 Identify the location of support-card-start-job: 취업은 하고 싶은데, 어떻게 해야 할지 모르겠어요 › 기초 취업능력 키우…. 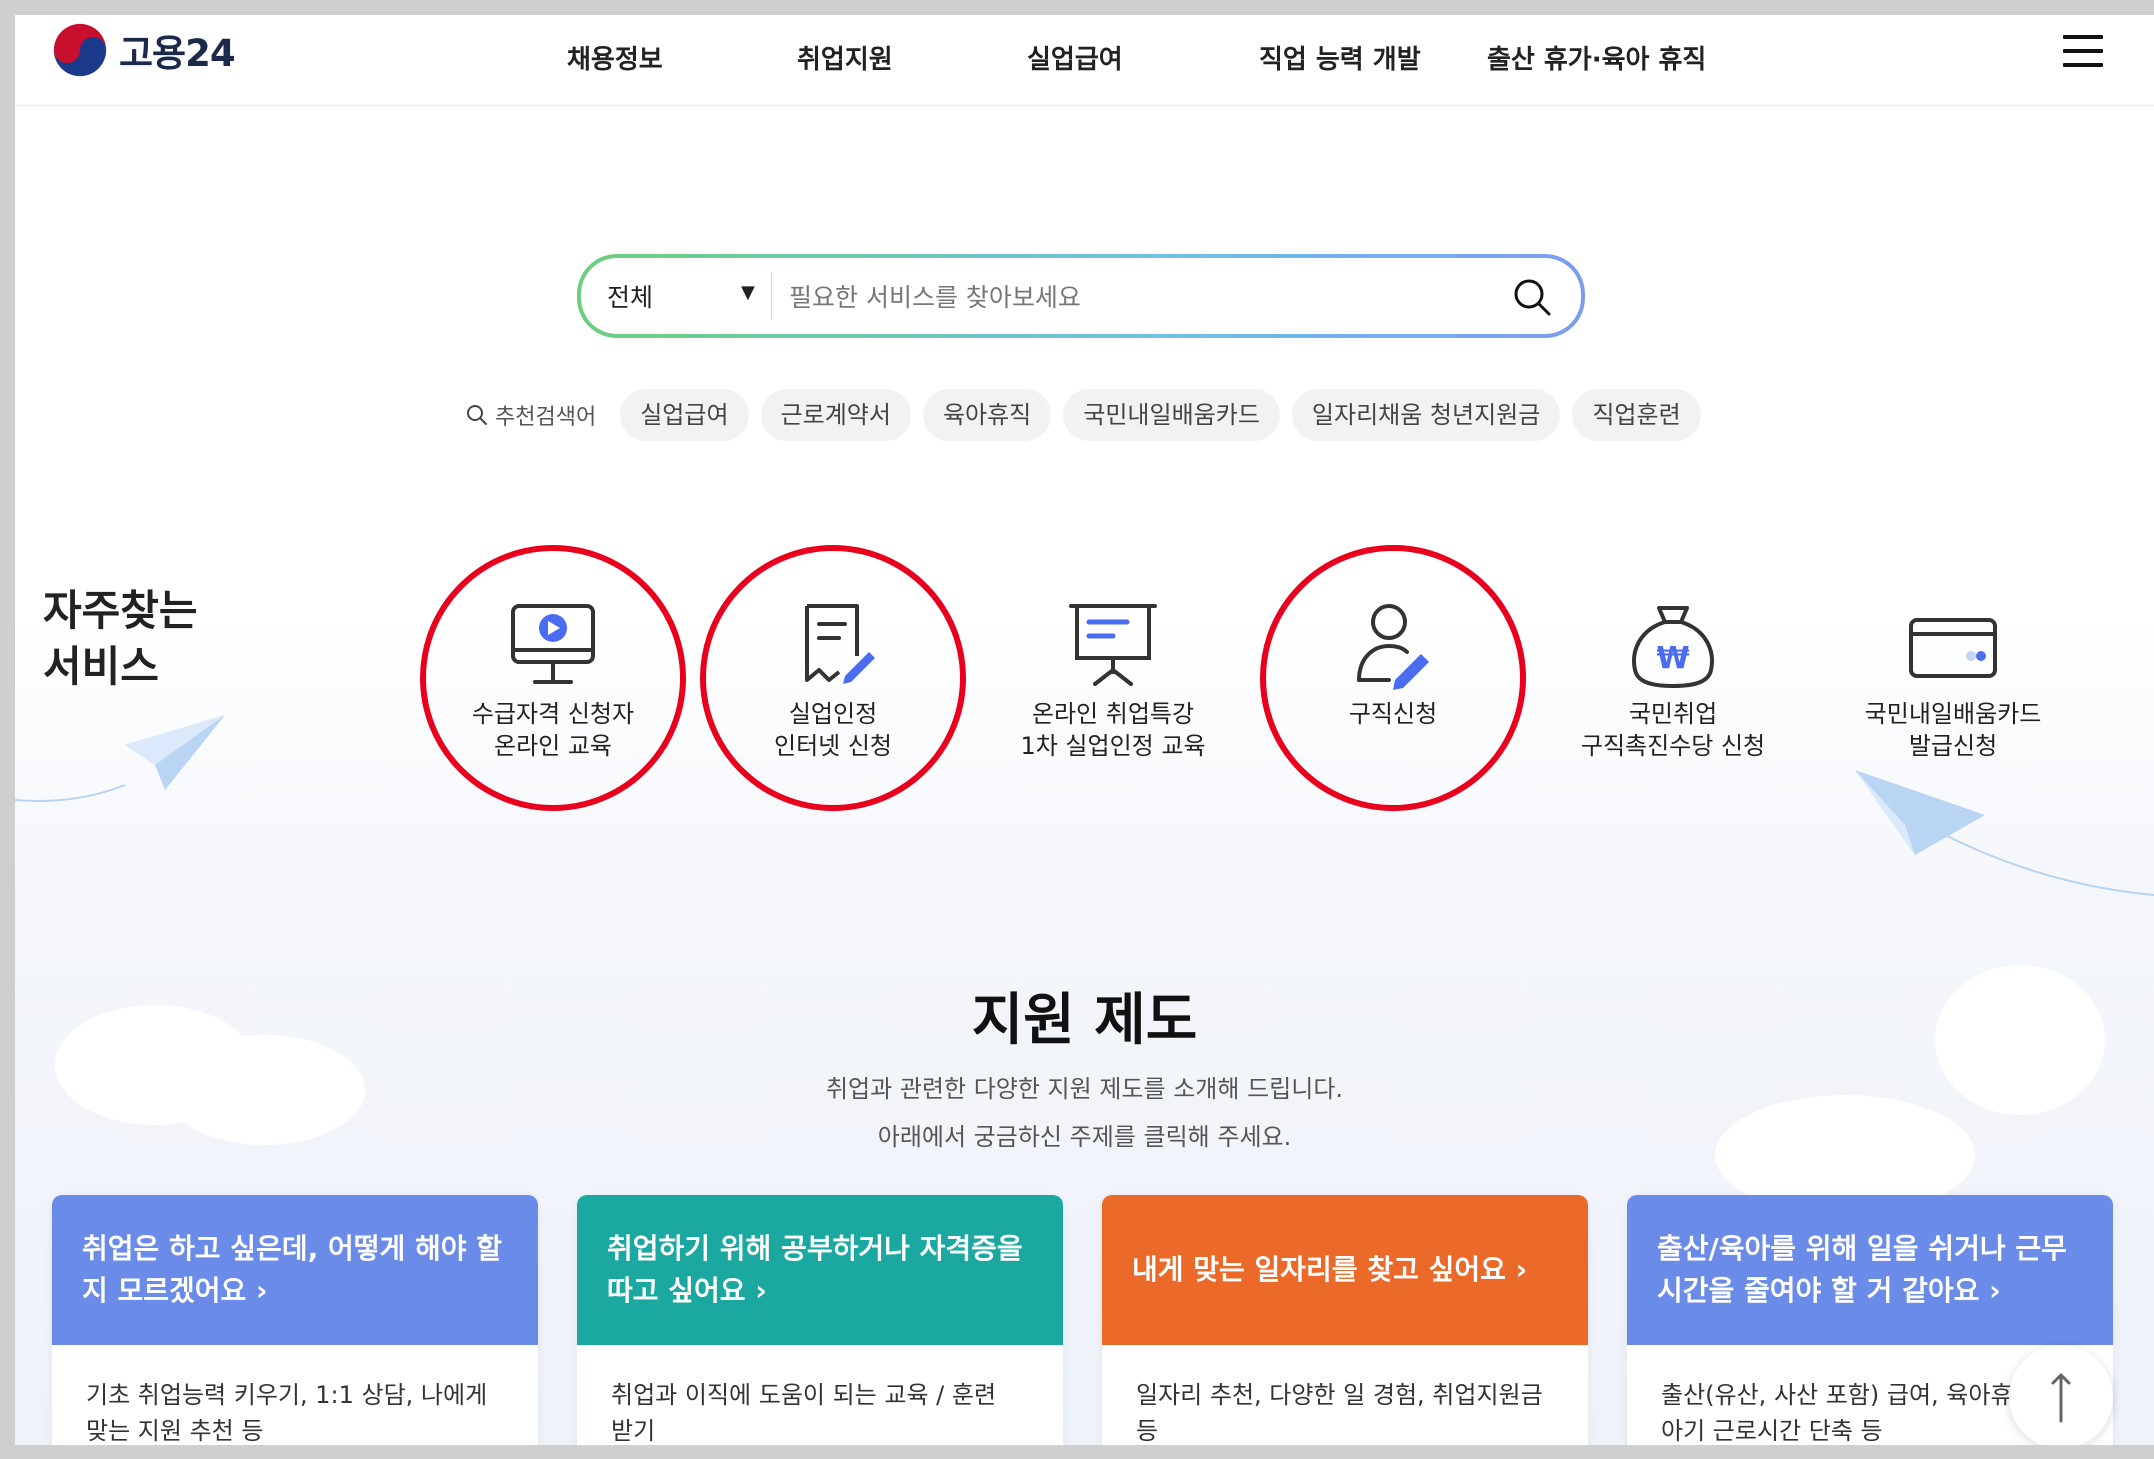
(295, 1320).